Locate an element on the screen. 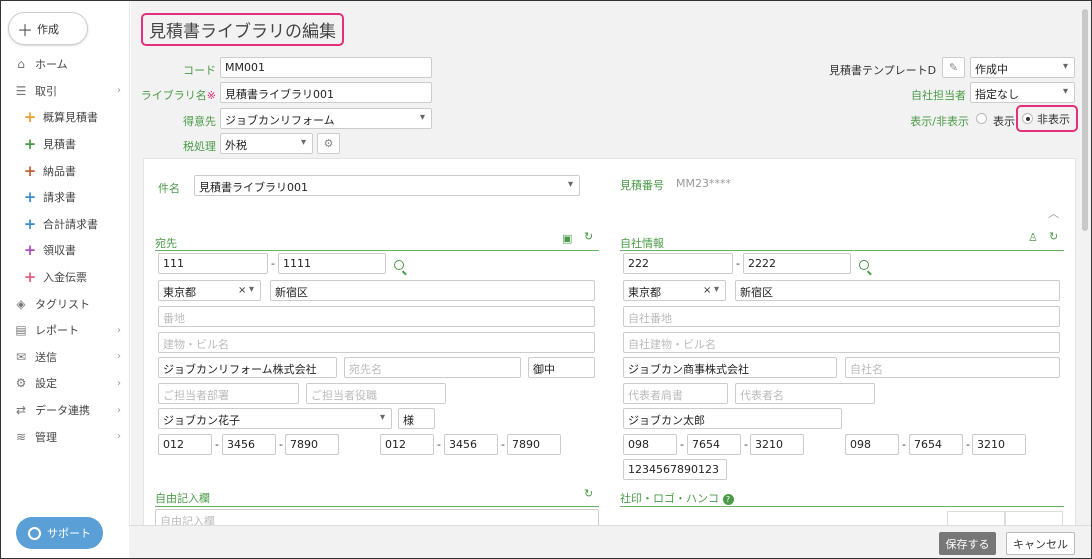  own-tel1-input: 098 is located at coordinates (650, 444).